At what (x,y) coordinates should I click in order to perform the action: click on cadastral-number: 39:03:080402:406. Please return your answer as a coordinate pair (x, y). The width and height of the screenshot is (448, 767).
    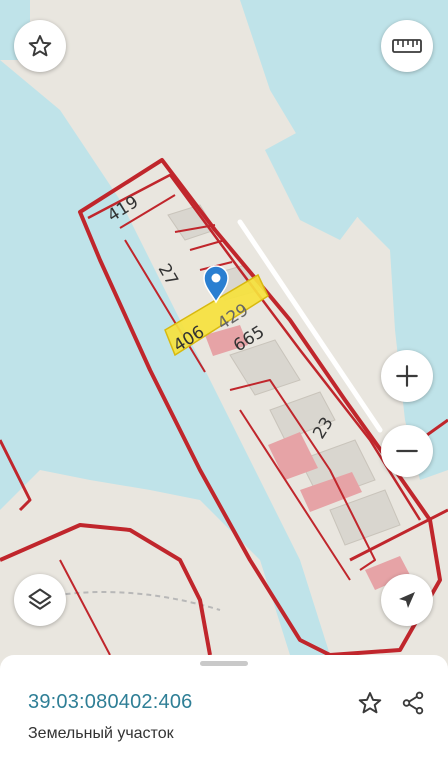
    Looking at the image, I should click on (110, 702).